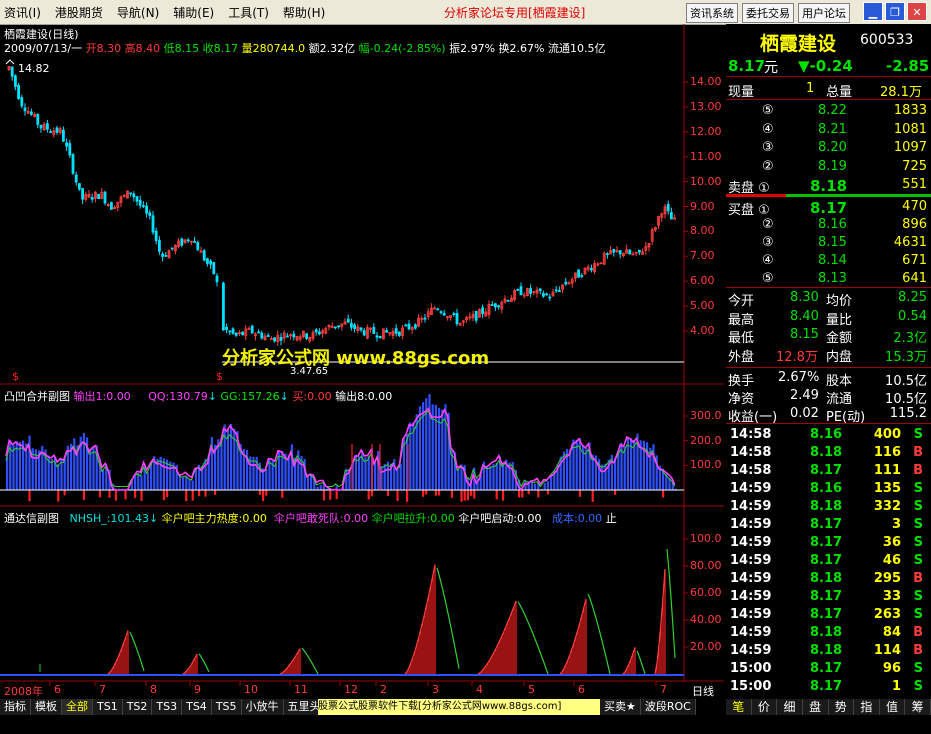 Image resolution: width=931 pixels, height=734 pixels. I want to click on tab-roc: 波段ROC, so click(668, 707).